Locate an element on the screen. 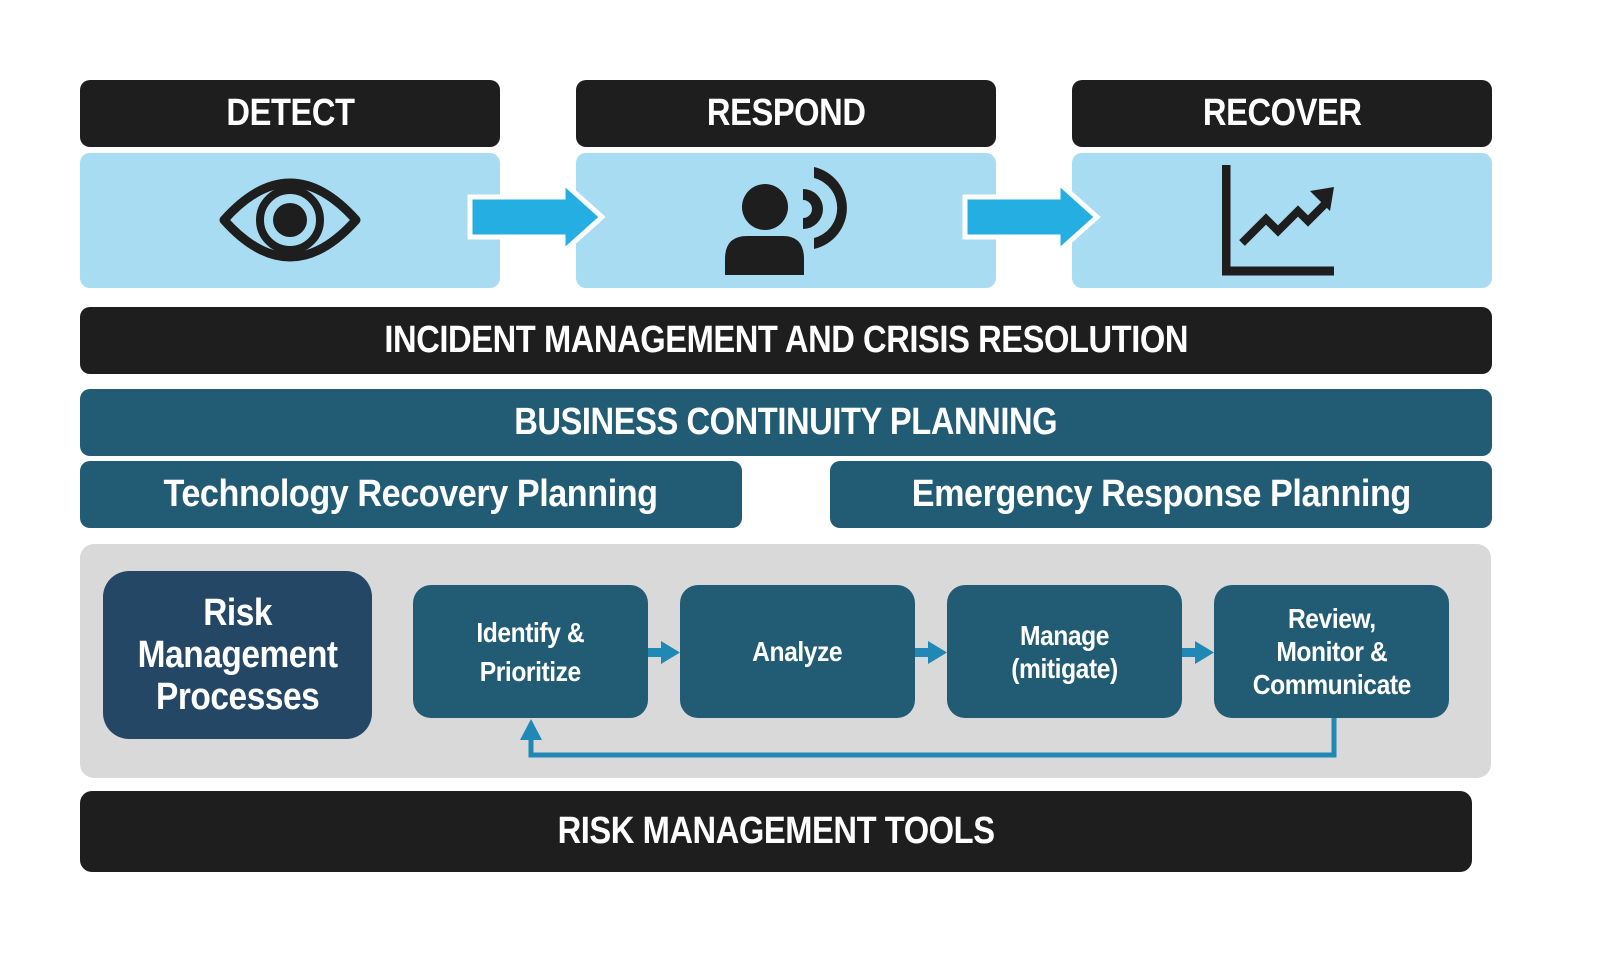  risk-management-tools-label: RISK MANAGEMENT TOOLS is located at coordinates (776, 831).